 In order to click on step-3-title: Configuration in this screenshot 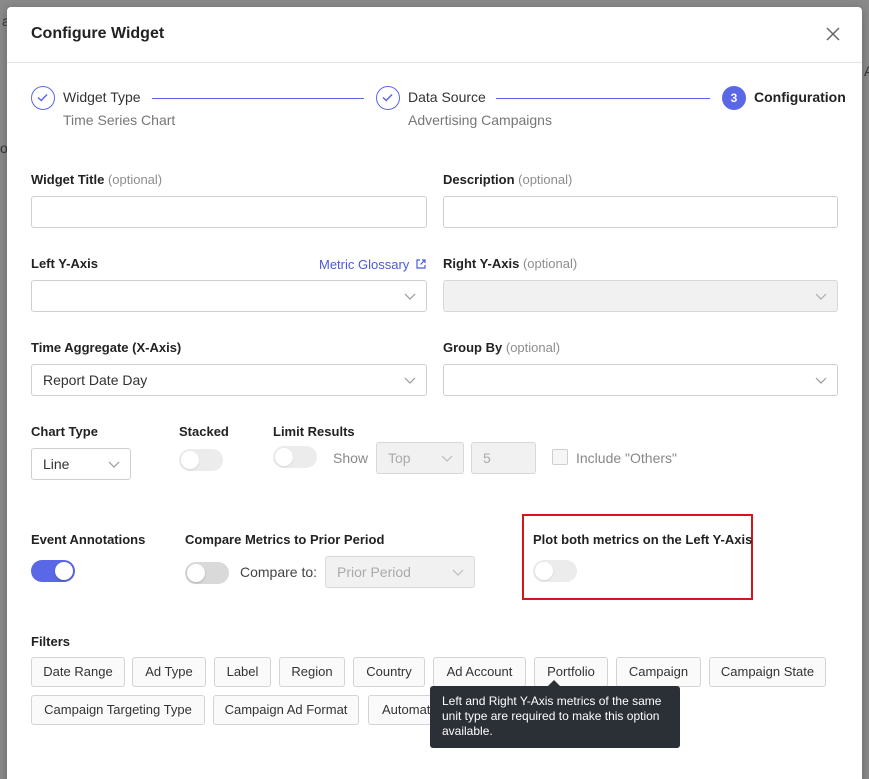, I will do `click(800, 97)`.